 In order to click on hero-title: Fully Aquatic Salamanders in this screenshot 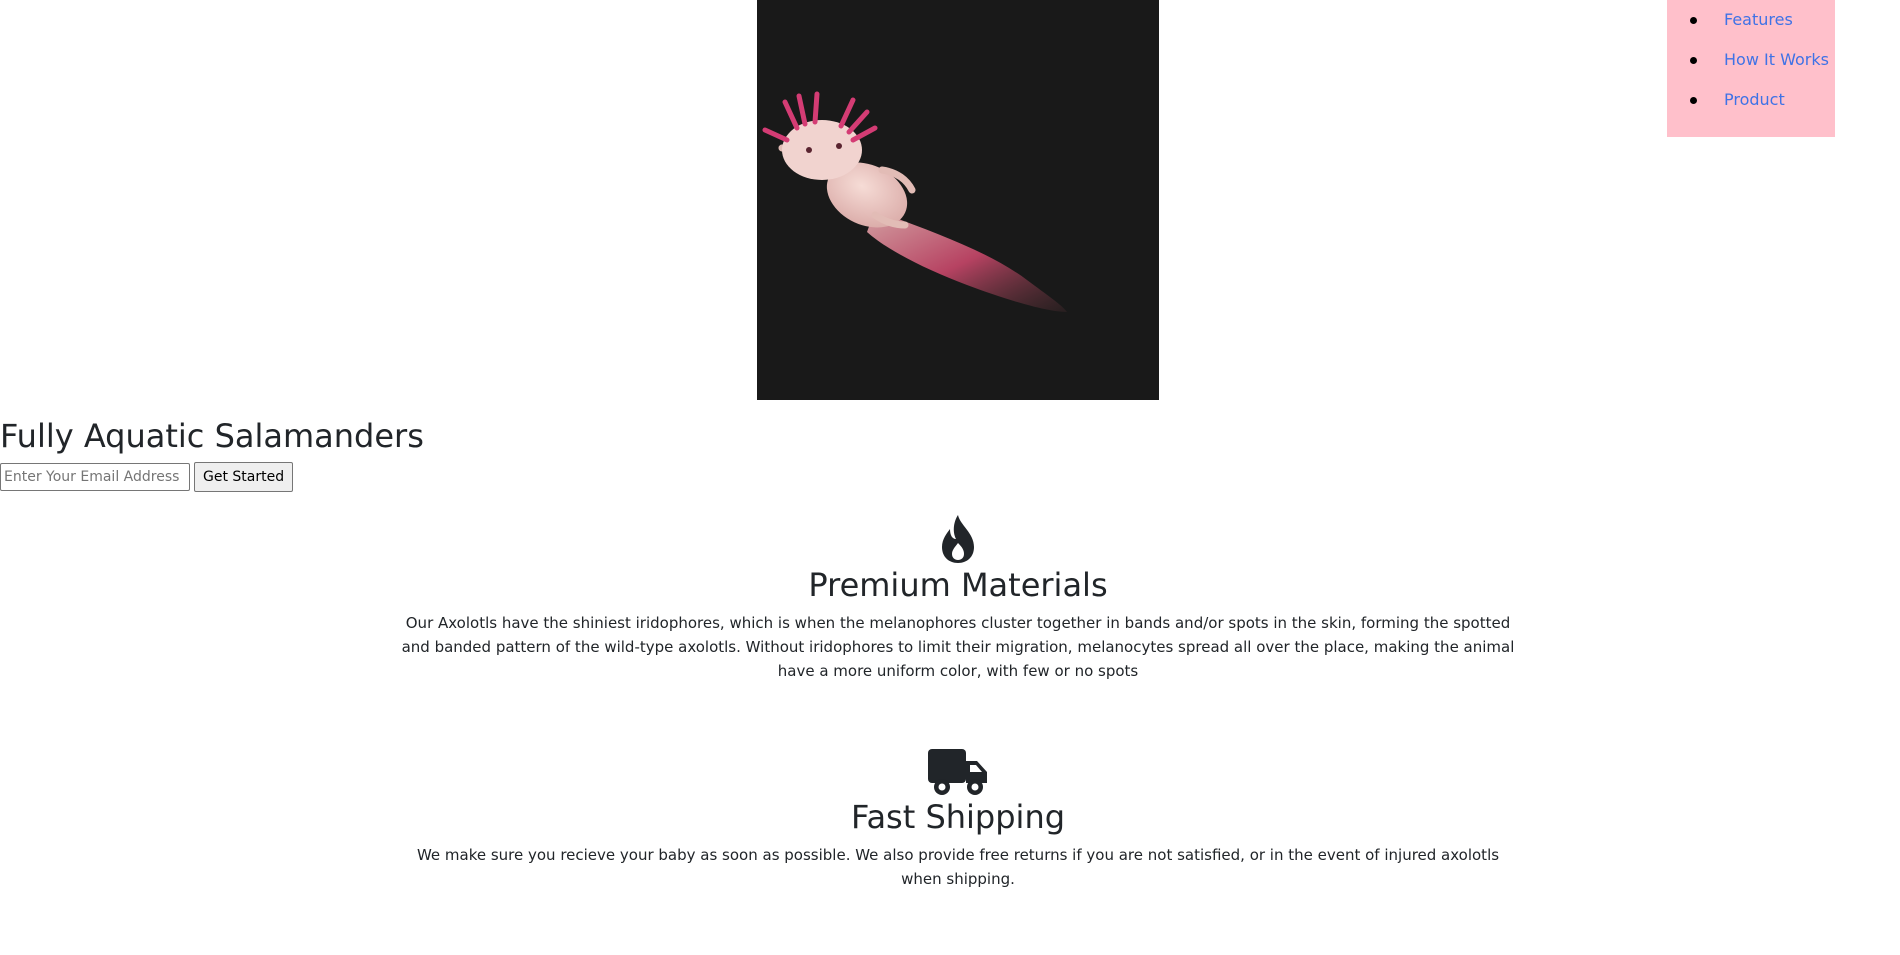, I will do `click(212, 436)`.